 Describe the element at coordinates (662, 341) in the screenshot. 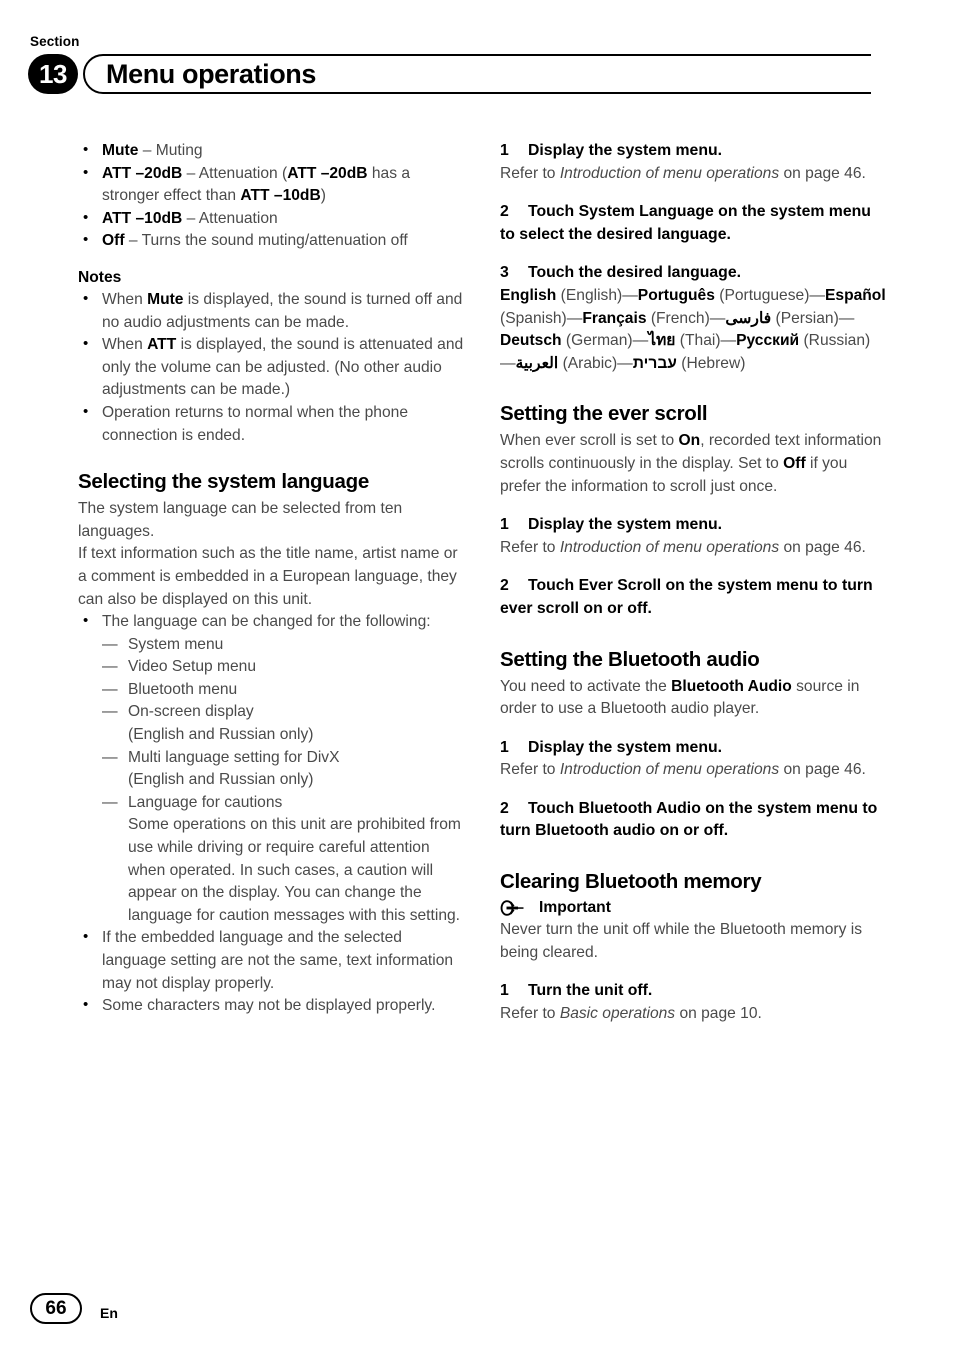

I see `language-native: ไทย` at that location.